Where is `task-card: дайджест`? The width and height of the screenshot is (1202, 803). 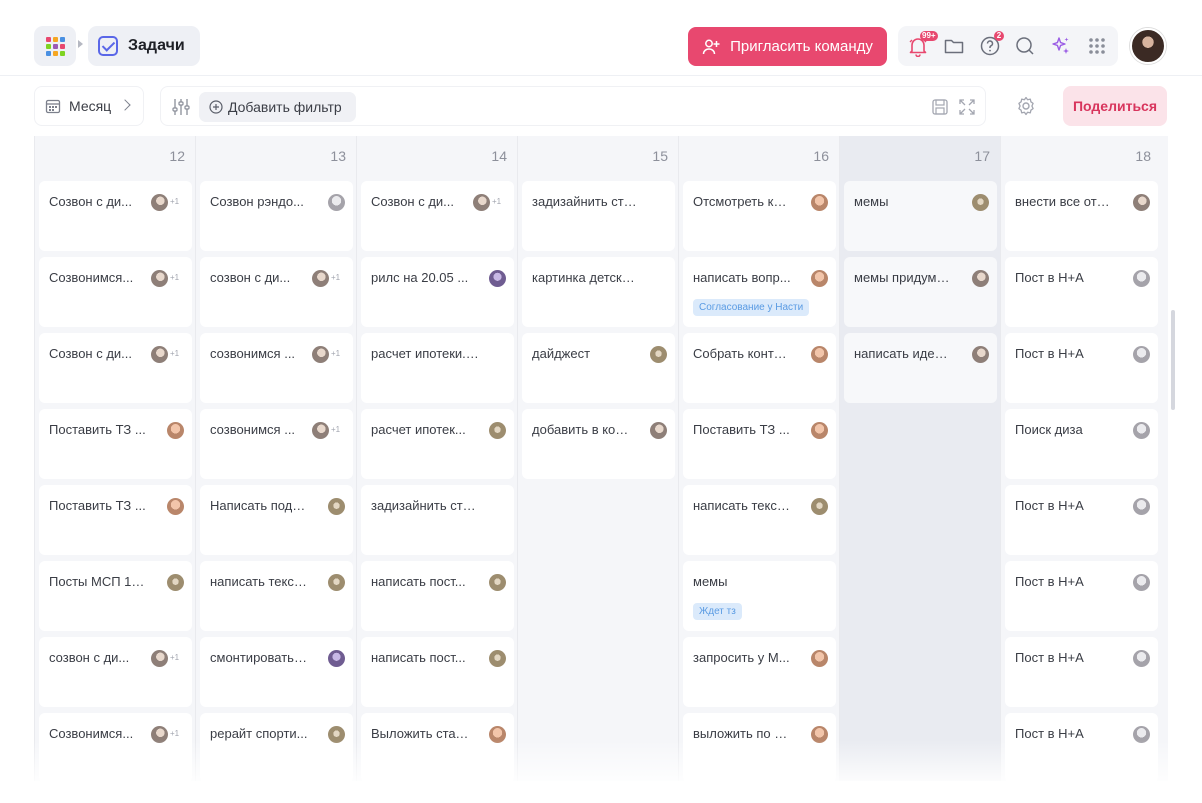 task-card: дайджест is located at coordinates (598, 368).